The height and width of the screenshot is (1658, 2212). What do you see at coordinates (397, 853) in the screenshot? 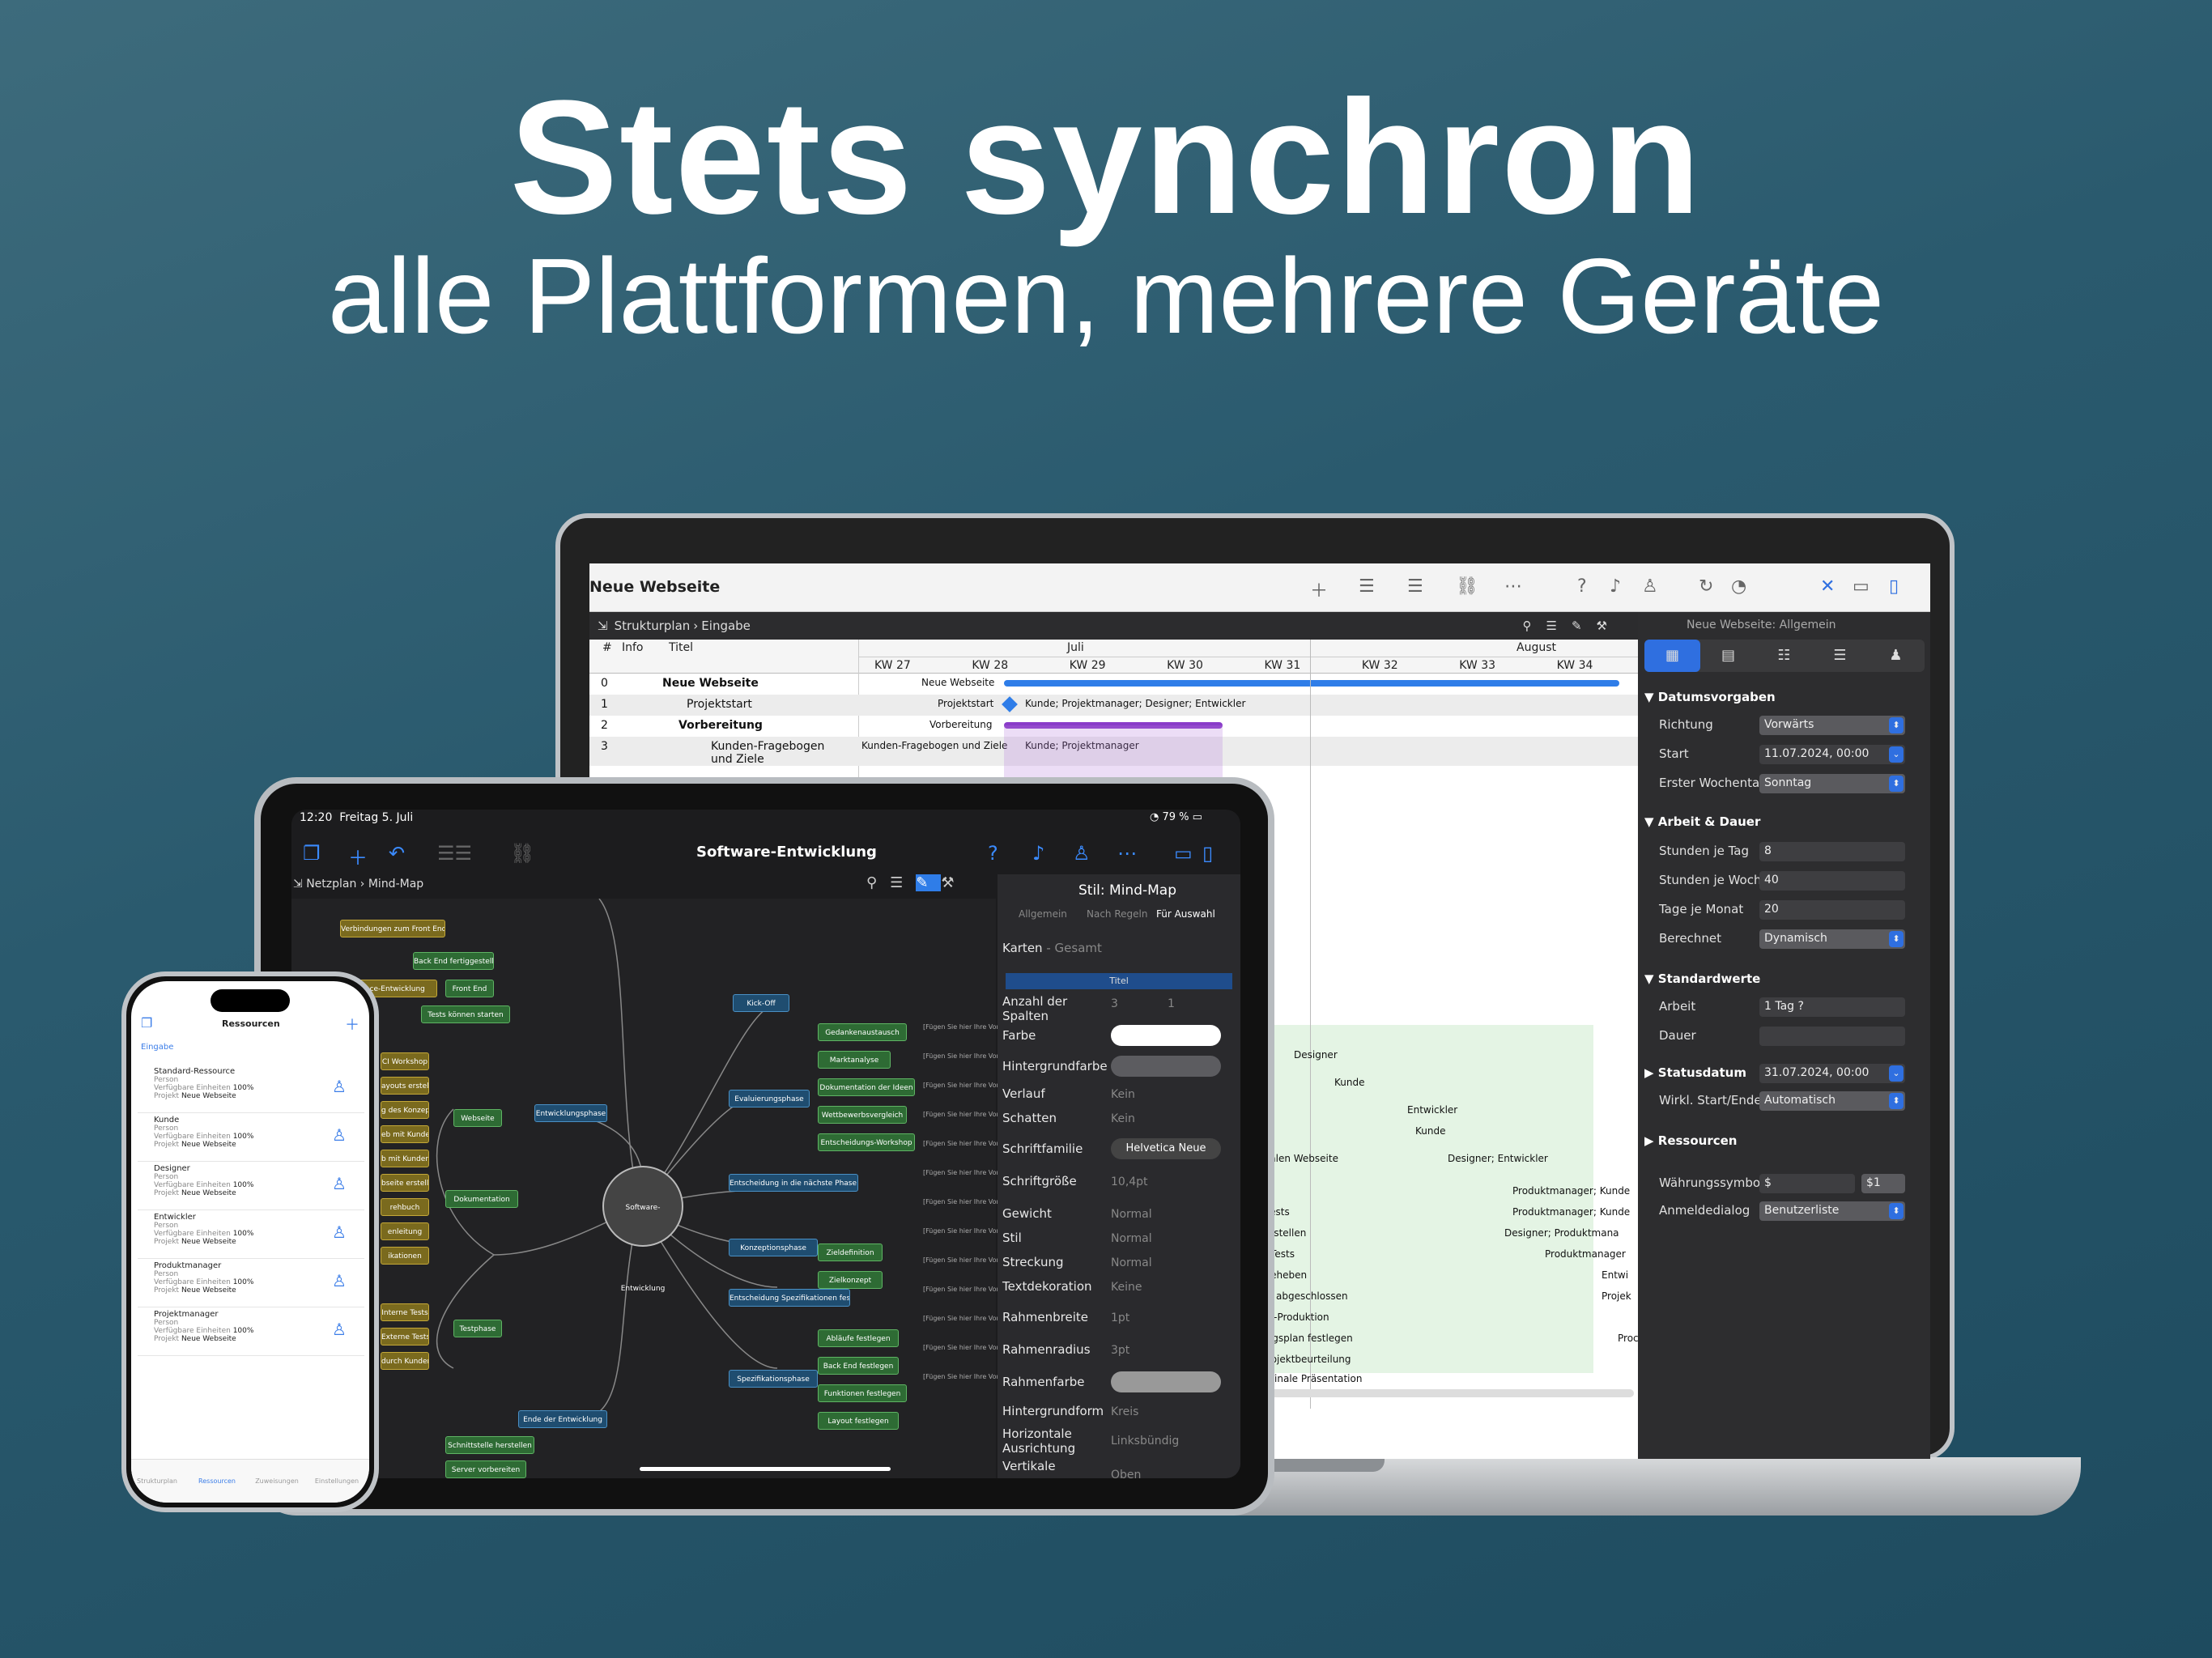
I see `undo-icon: ↶` at bounding box center [397, 853].